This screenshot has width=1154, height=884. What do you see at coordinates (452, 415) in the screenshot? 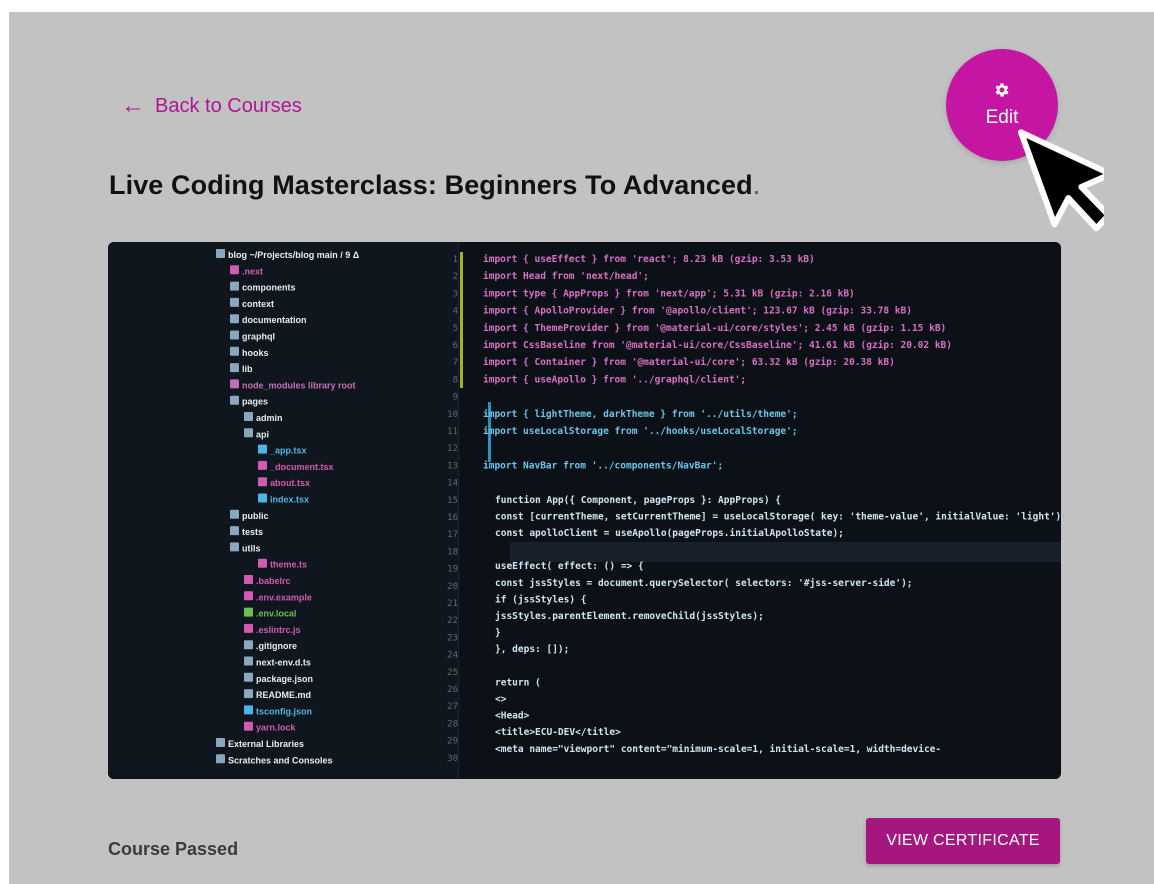
I see `line-number: 10` at bounding box center [452, 415].